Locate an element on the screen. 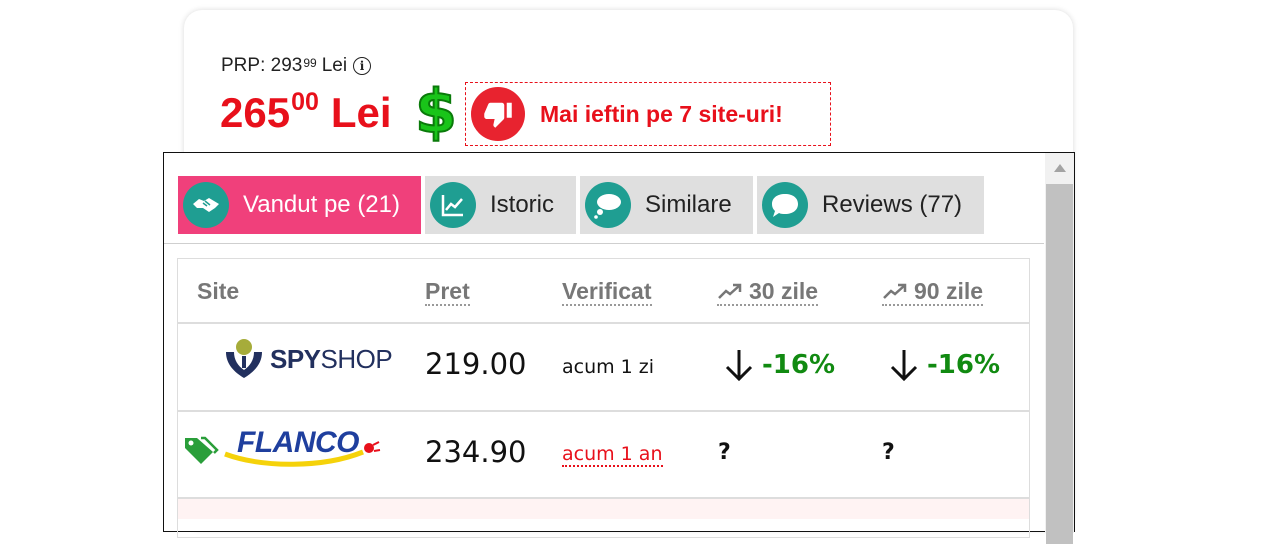  trend-90-unknown: ? is located at coordinates (888, 452).